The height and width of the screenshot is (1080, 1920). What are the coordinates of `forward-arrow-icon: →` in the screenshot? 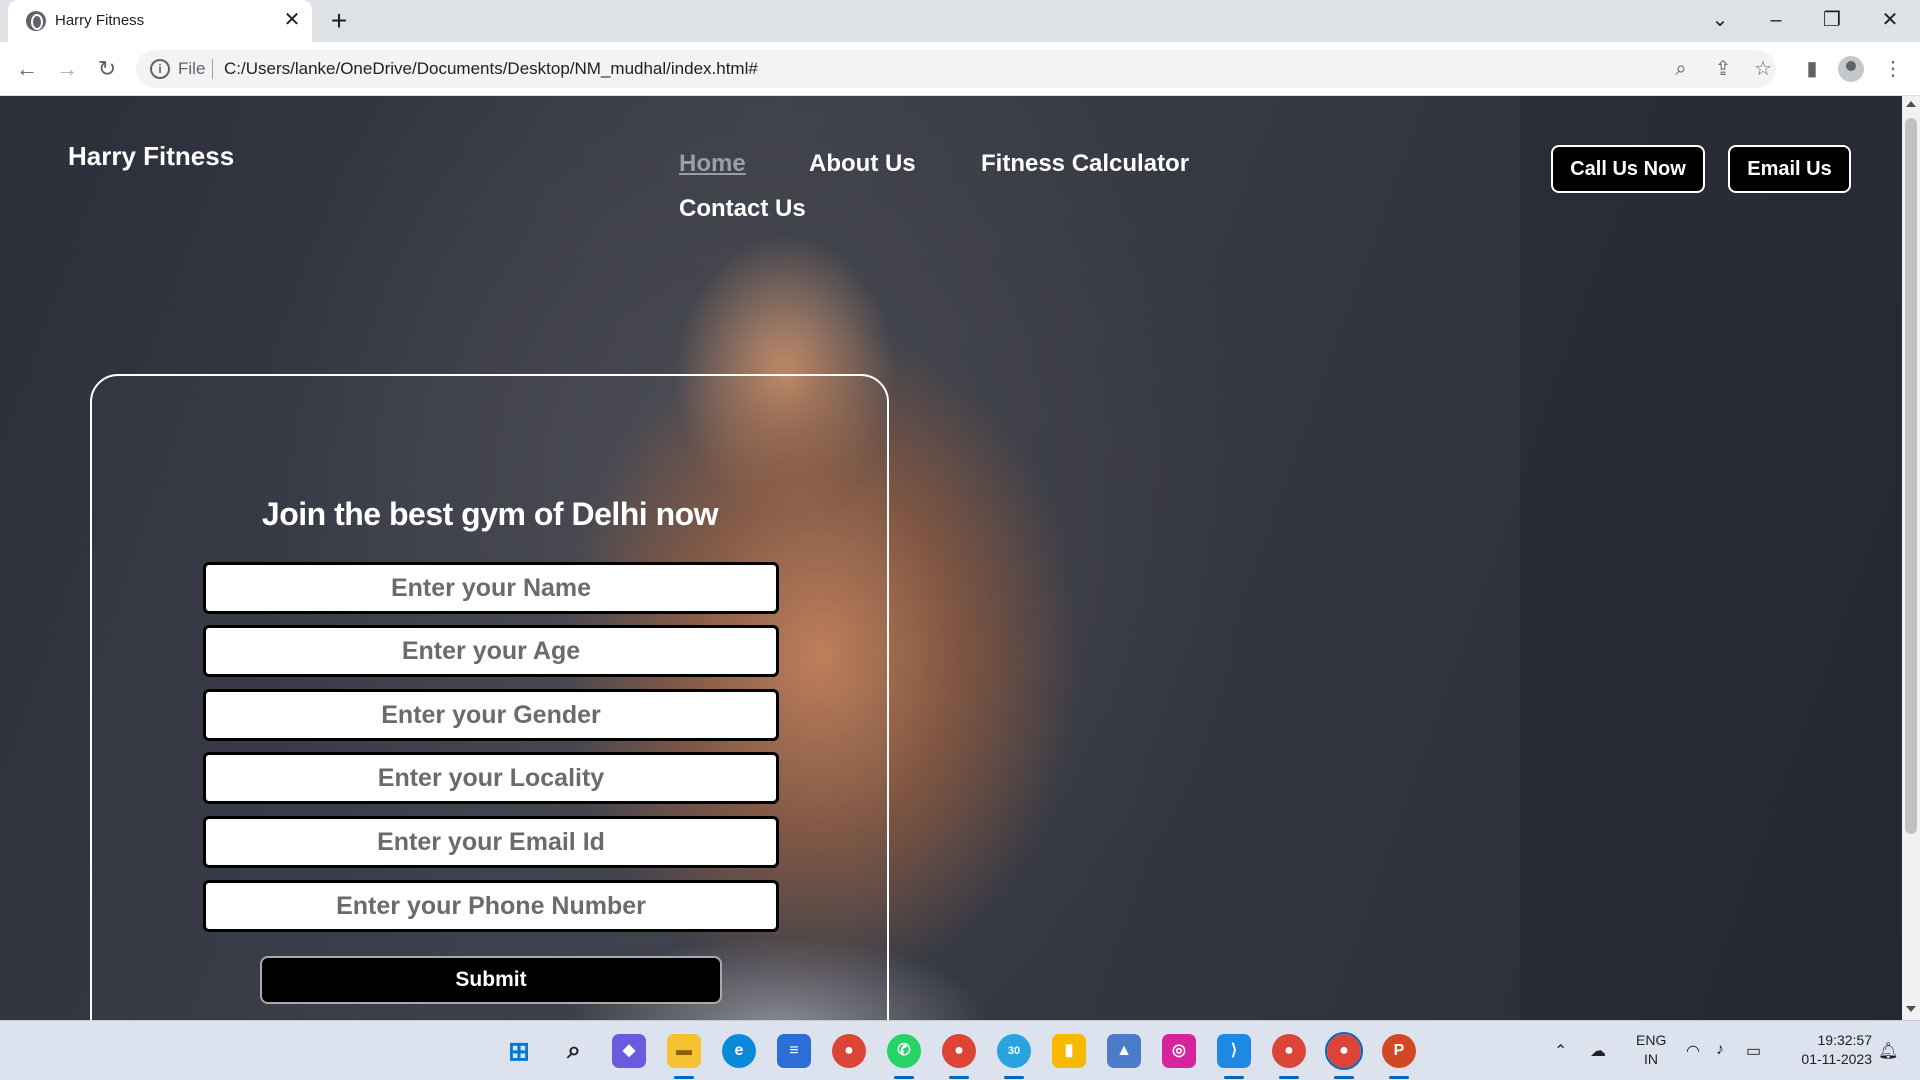 It's located at (67, 69).